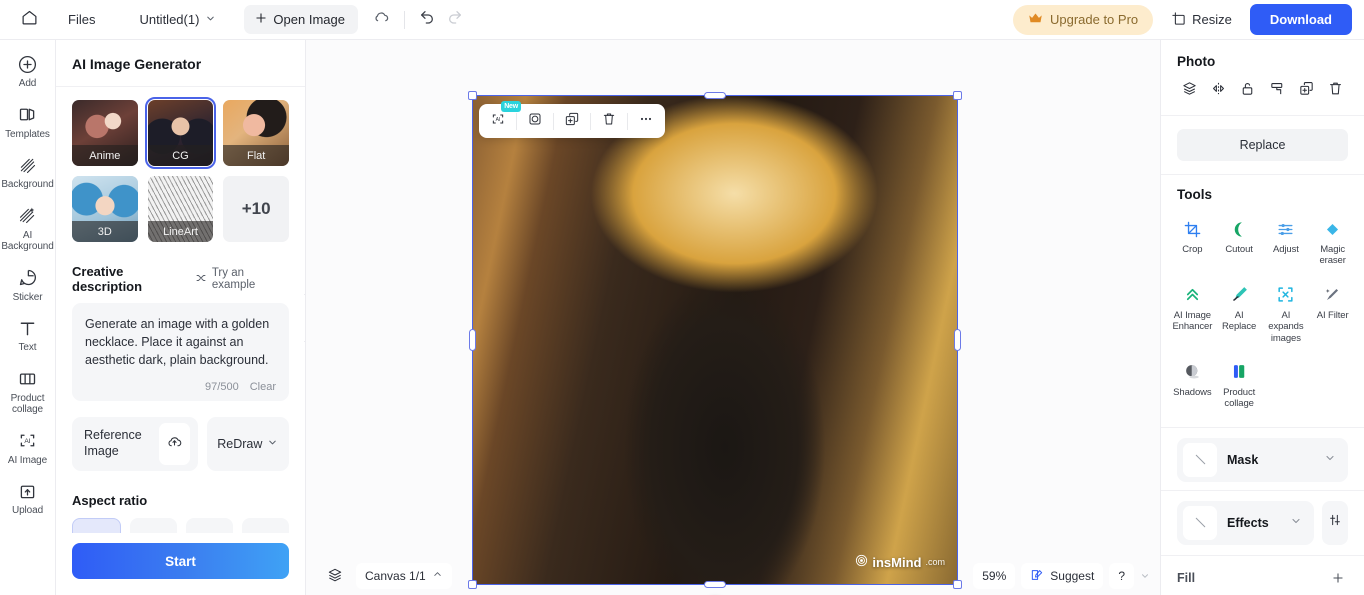 The width and height of the screenshot is (1364, 595). I want to click on resize-handle-top-left, so click(472, 95).